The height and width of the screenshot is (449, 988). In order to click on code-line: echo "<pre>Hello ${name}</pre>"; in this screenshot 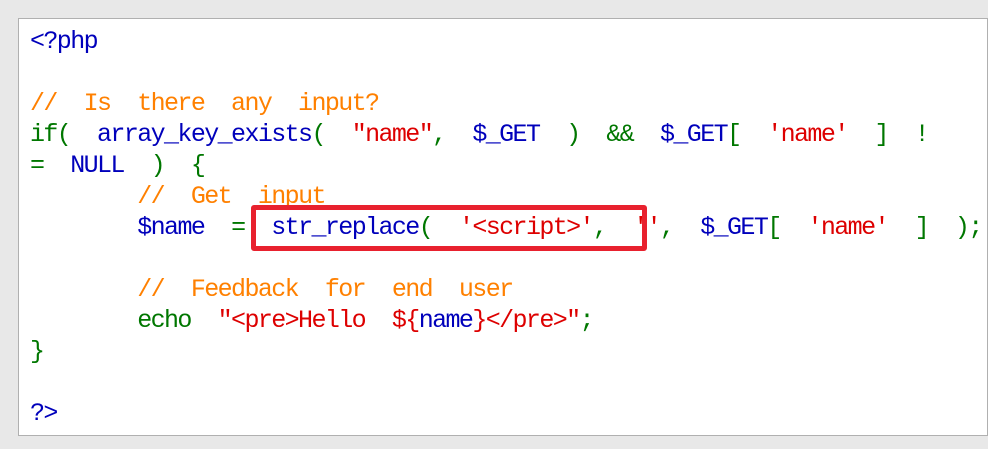, I will do `click(509, 320)`.